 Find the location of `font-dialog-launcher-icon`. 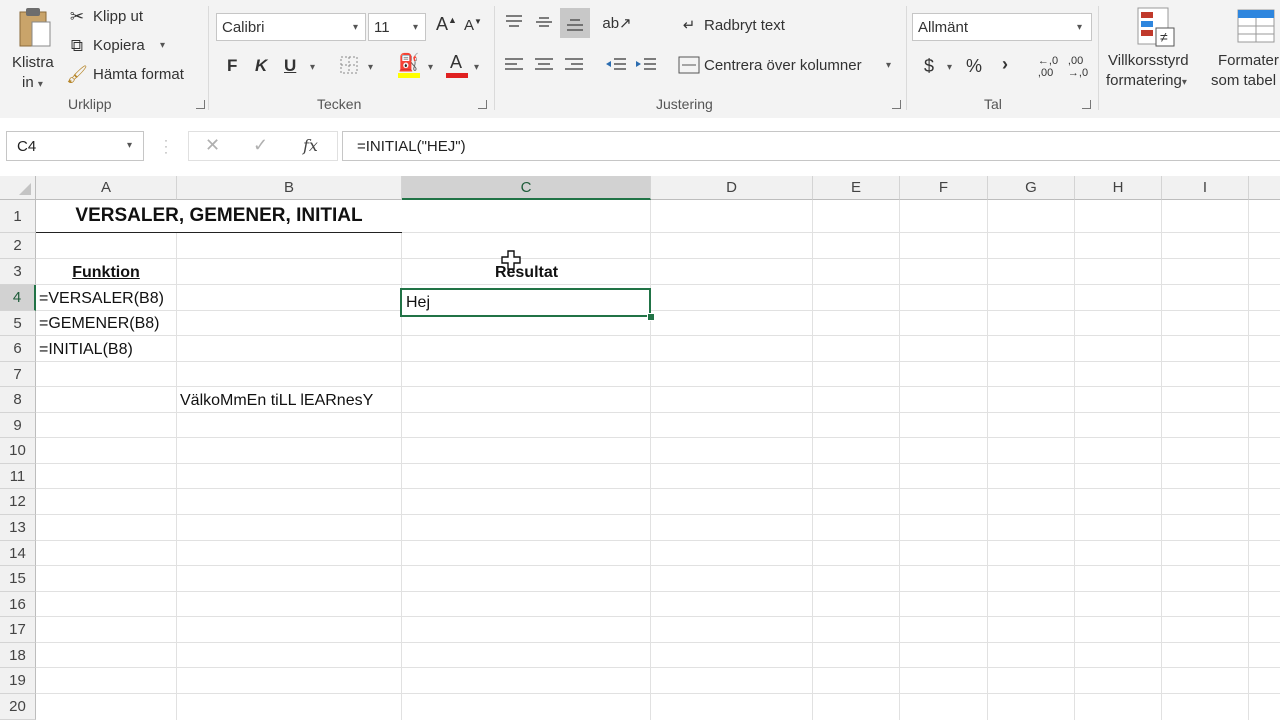

font-dialog-launcher-icon is located at coordinates (482, 104).